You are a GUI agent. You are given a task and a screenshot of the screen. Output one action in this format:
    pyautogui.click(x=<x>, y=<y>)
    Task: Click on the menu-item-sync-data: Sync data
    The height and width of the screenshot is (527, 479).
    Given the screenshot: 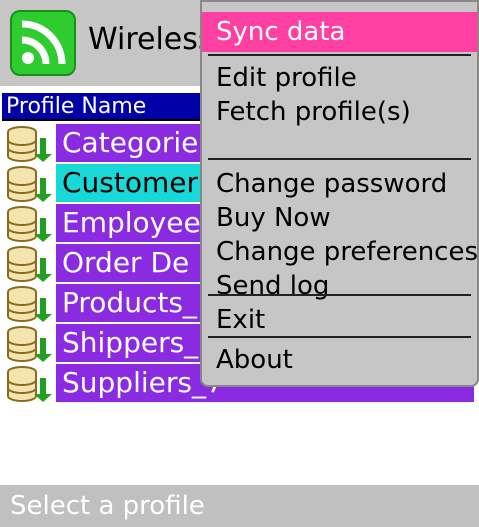 What is the action you would take?
    pyautogui.click(x=339, y=32)
    